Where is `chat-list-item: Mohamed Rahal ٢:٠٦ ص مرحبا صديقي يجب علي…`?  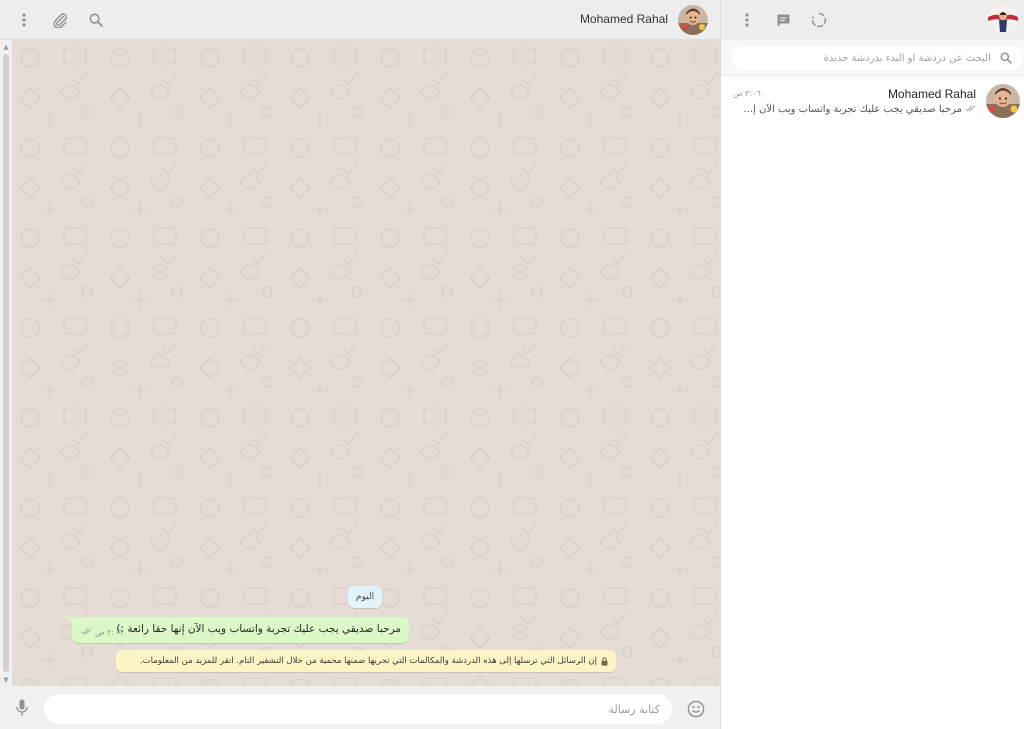 chat-list-item: Mohamed Rahal ٢:٠٦ ص مرحبا صديقي يجب علي… is located at coordinates (872, 102).